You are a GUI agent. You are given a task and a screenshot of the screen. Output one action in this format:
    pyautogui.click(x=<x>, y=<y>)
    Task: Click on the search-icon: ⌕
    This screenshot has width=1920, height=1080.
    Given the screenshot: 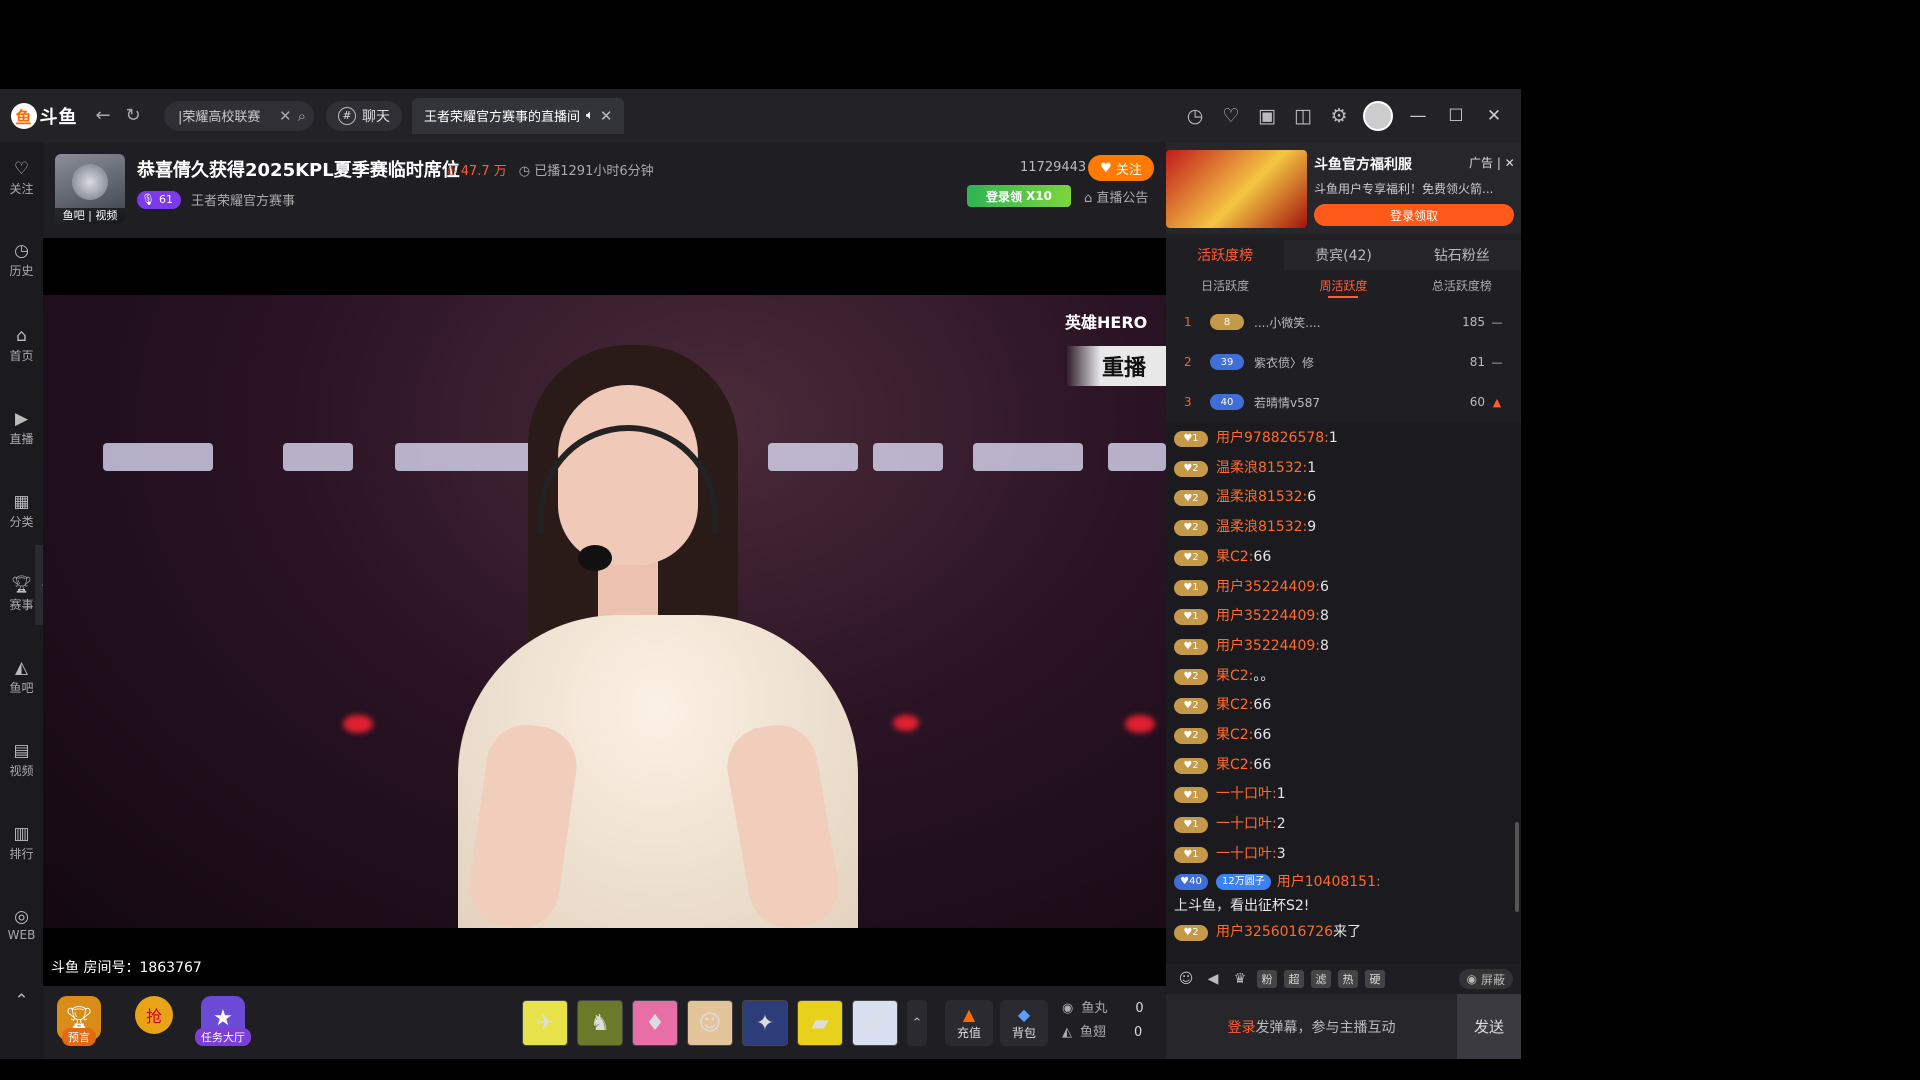 What is the action you would take?
    pyautogui.click(x=302, y=116)
    